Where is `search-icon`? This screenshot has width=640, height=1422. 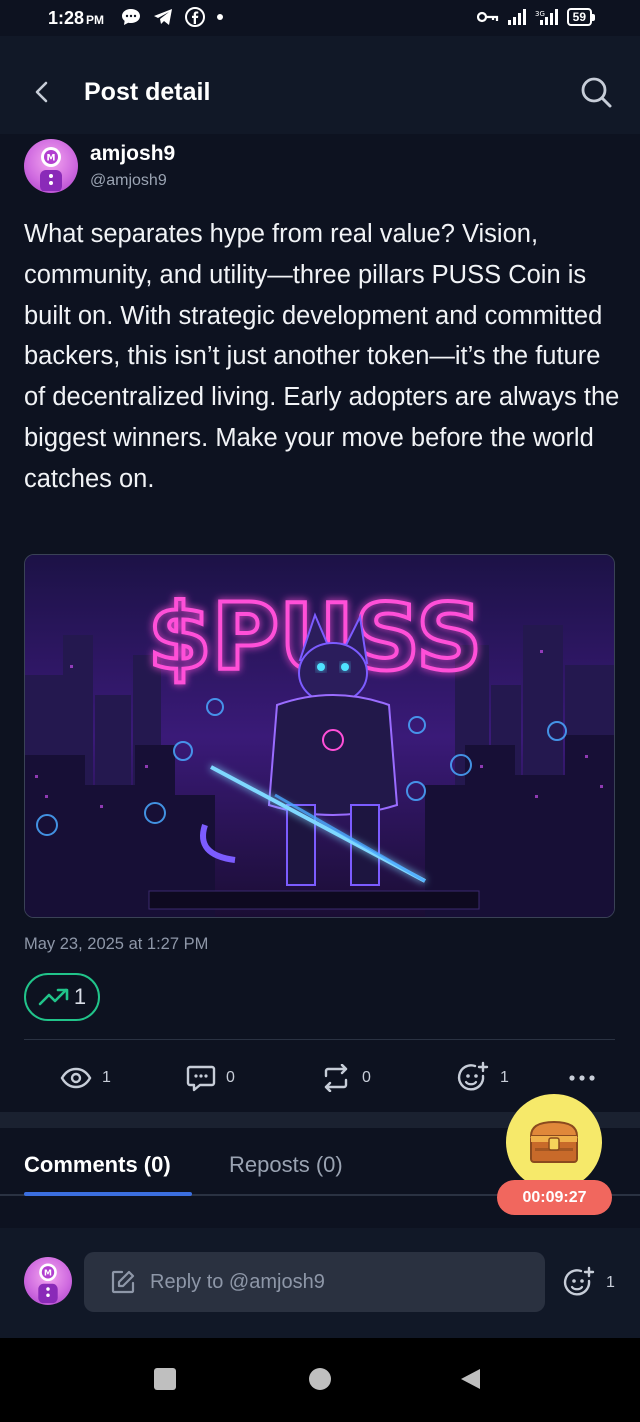 search-icon is located at coordinates (596, 92).